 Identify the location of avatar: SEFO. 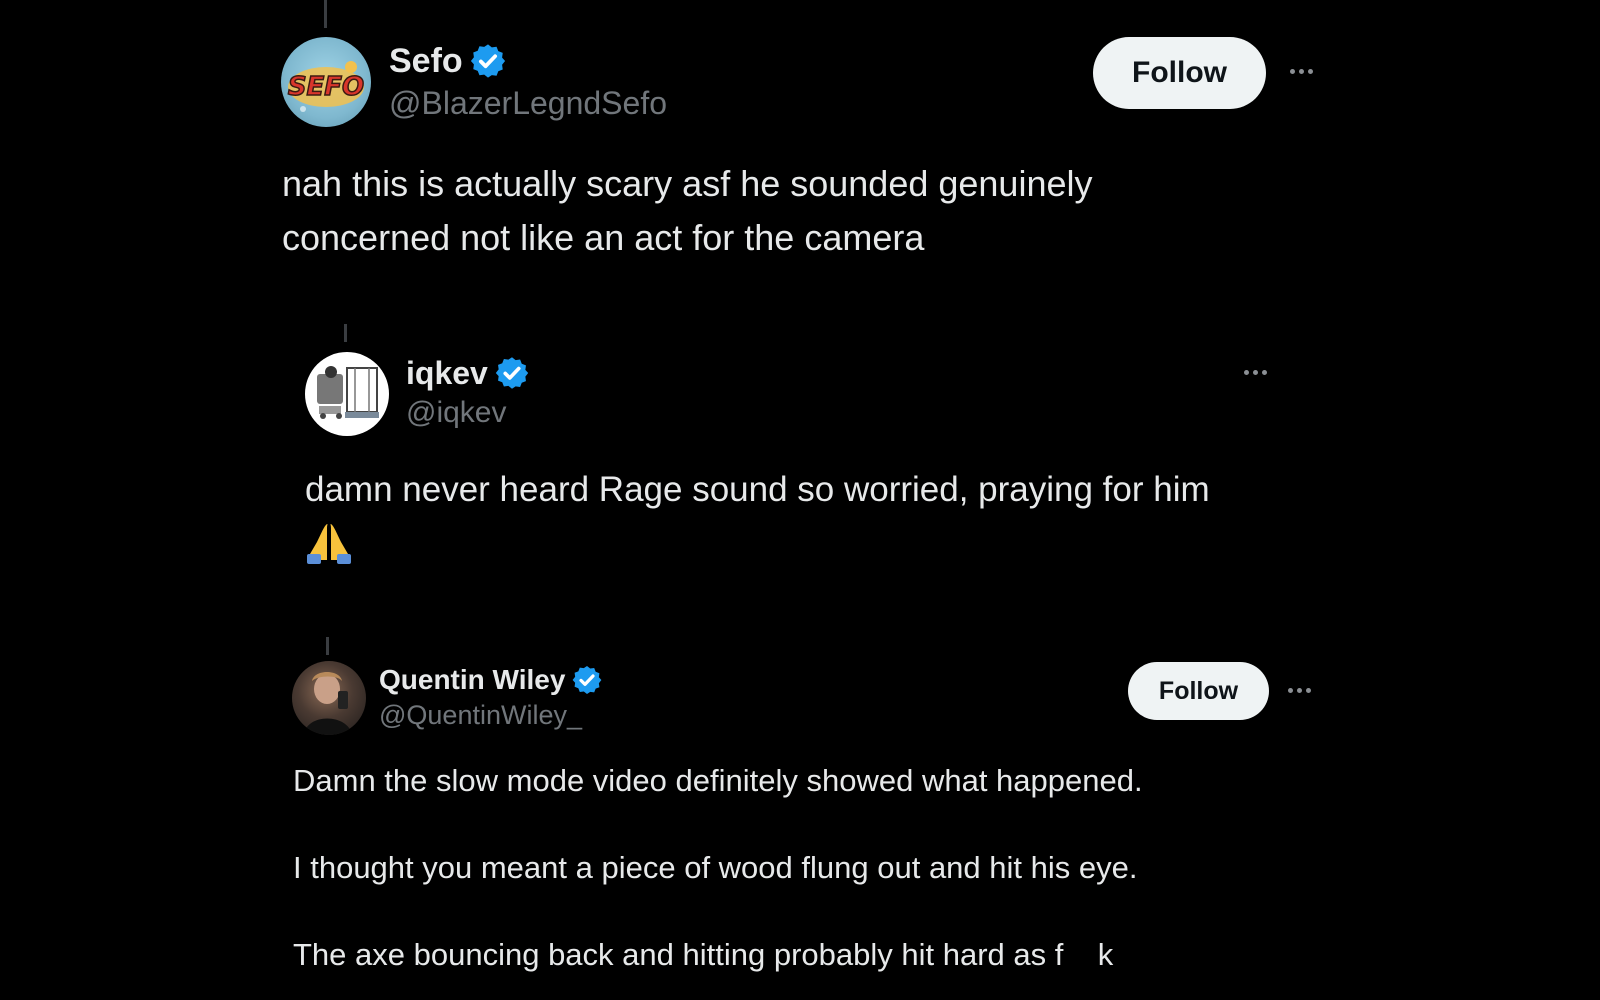
(326, 82).